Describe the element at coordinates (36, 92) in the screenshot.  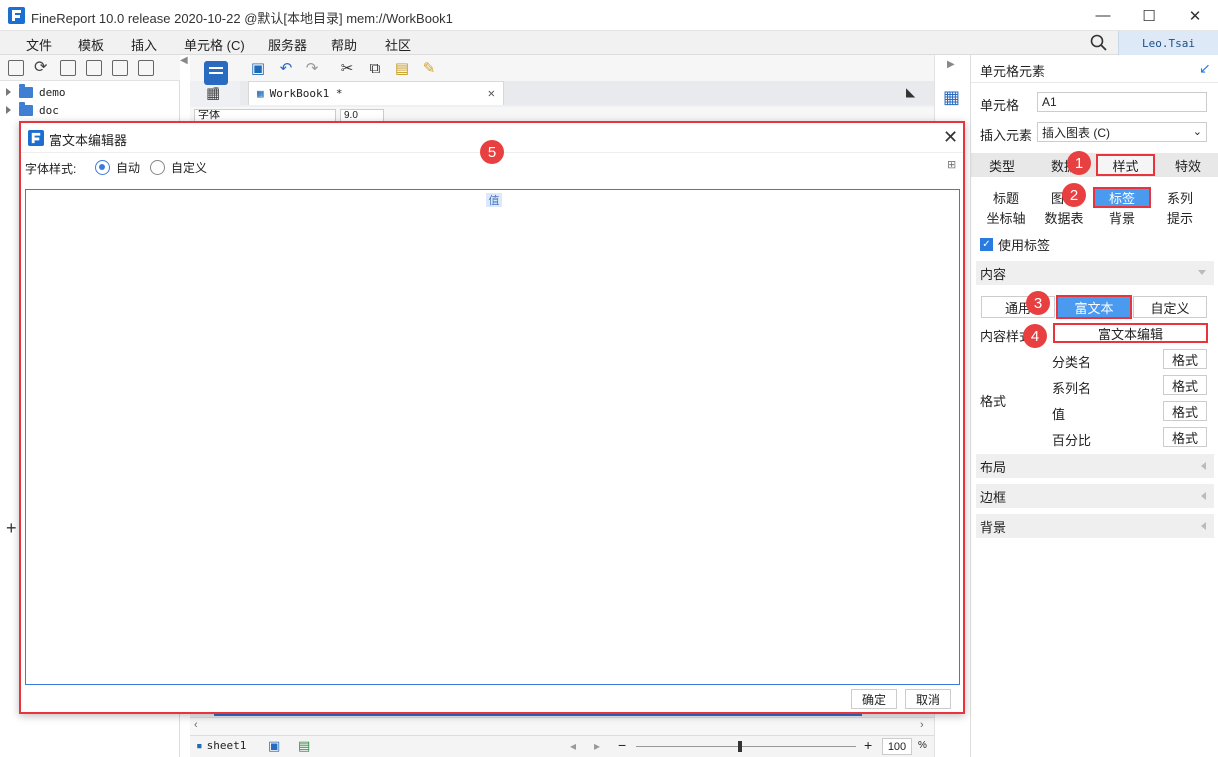
I see `tree-item-demo: demo` at that location.